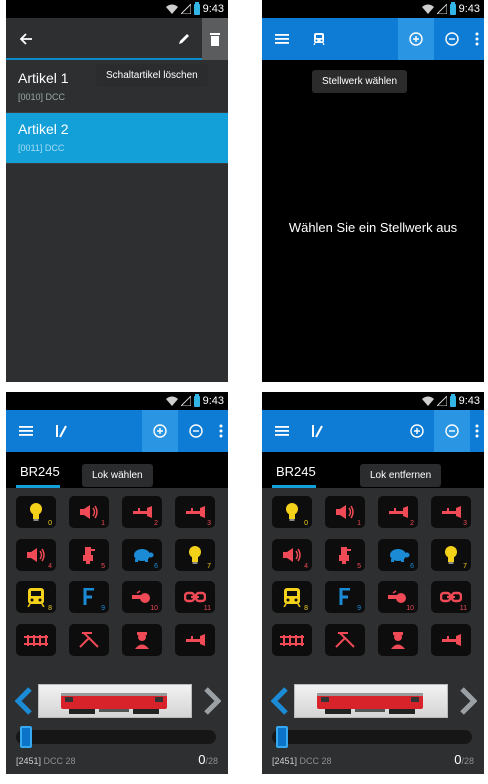 The height and width of the screenshot is (784, 488). I want to click on function-number: 1, so click(359, 523).